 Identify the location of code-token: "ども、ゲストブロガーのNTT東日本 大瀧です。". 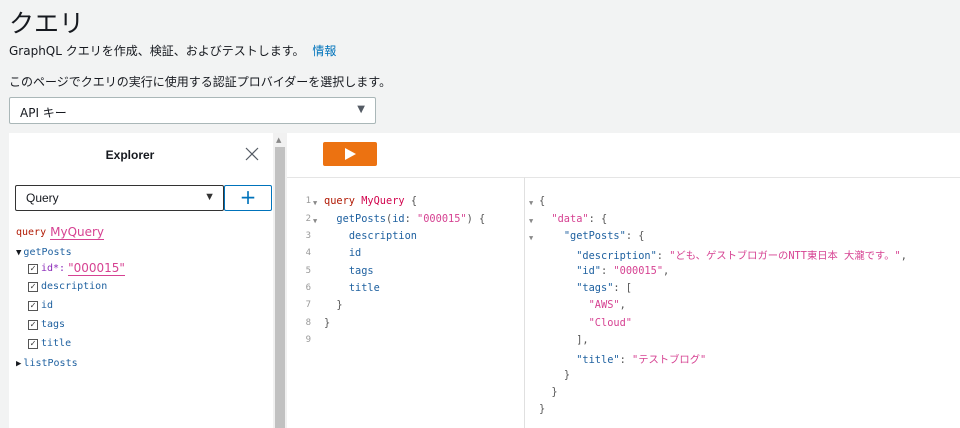
(785, 256).